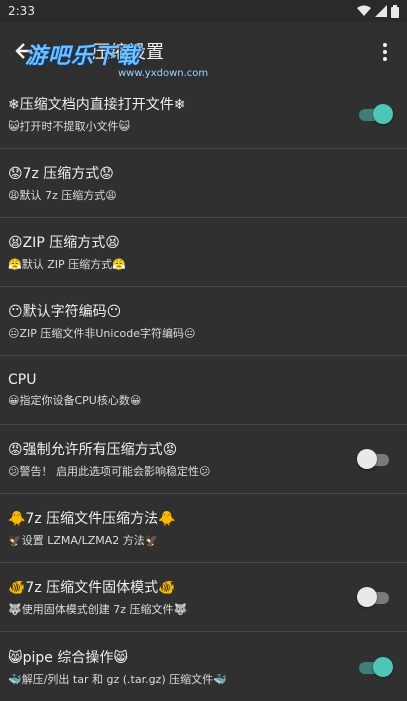  I want to click on signal-icon, so click(381, 11).